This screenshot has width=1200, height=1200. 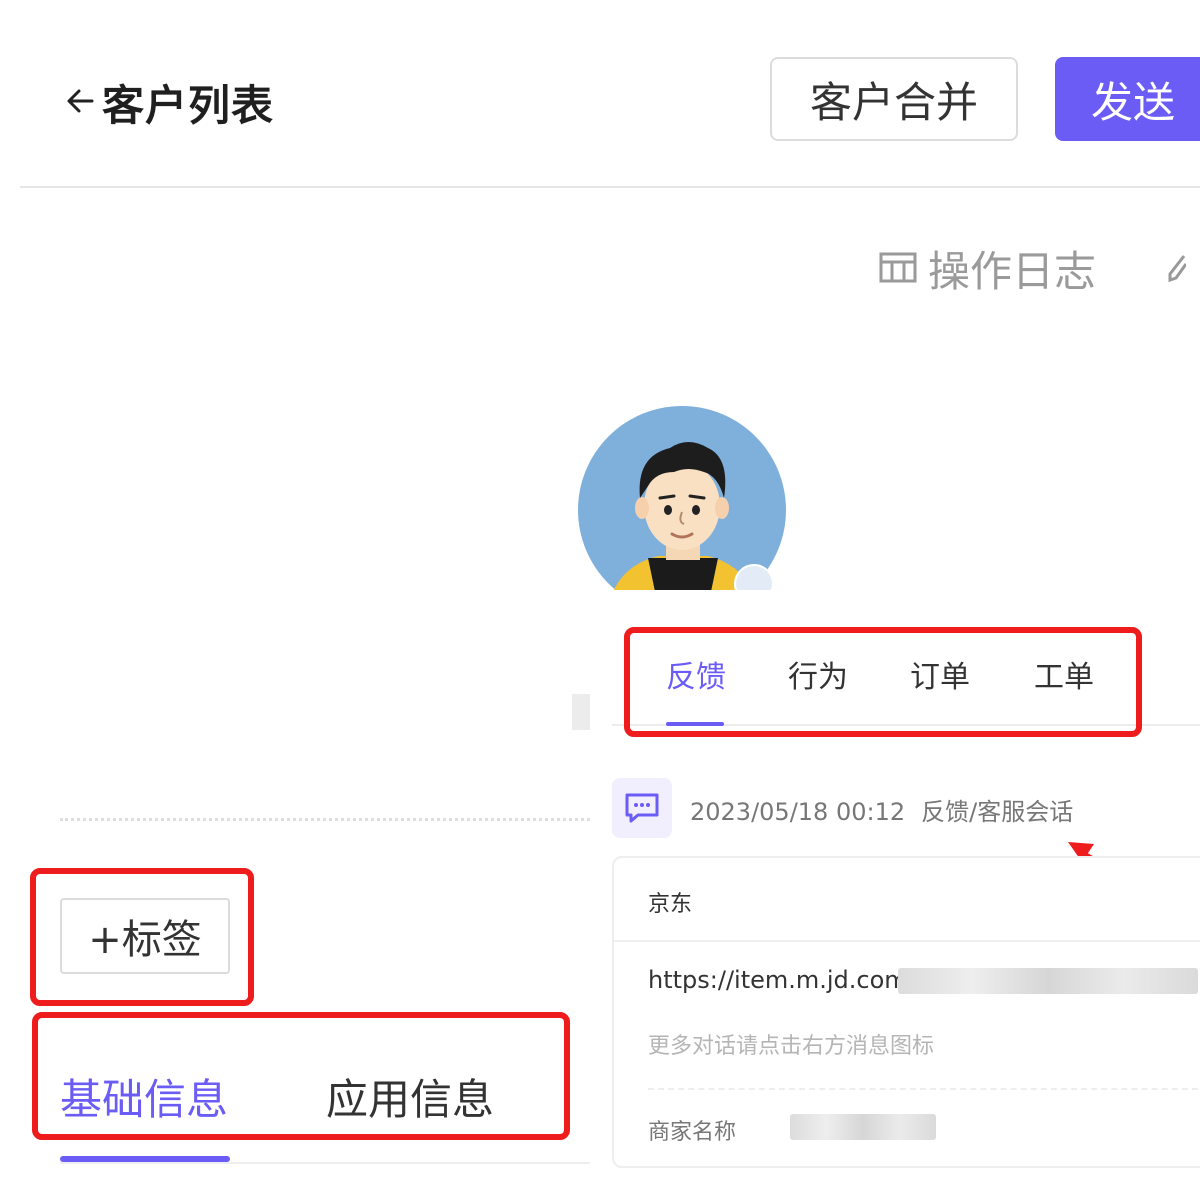 What do you see at coordinates (188, 105) in the screenshot?
I see `page-title: 客户列表` at bounding box center [188, 105].